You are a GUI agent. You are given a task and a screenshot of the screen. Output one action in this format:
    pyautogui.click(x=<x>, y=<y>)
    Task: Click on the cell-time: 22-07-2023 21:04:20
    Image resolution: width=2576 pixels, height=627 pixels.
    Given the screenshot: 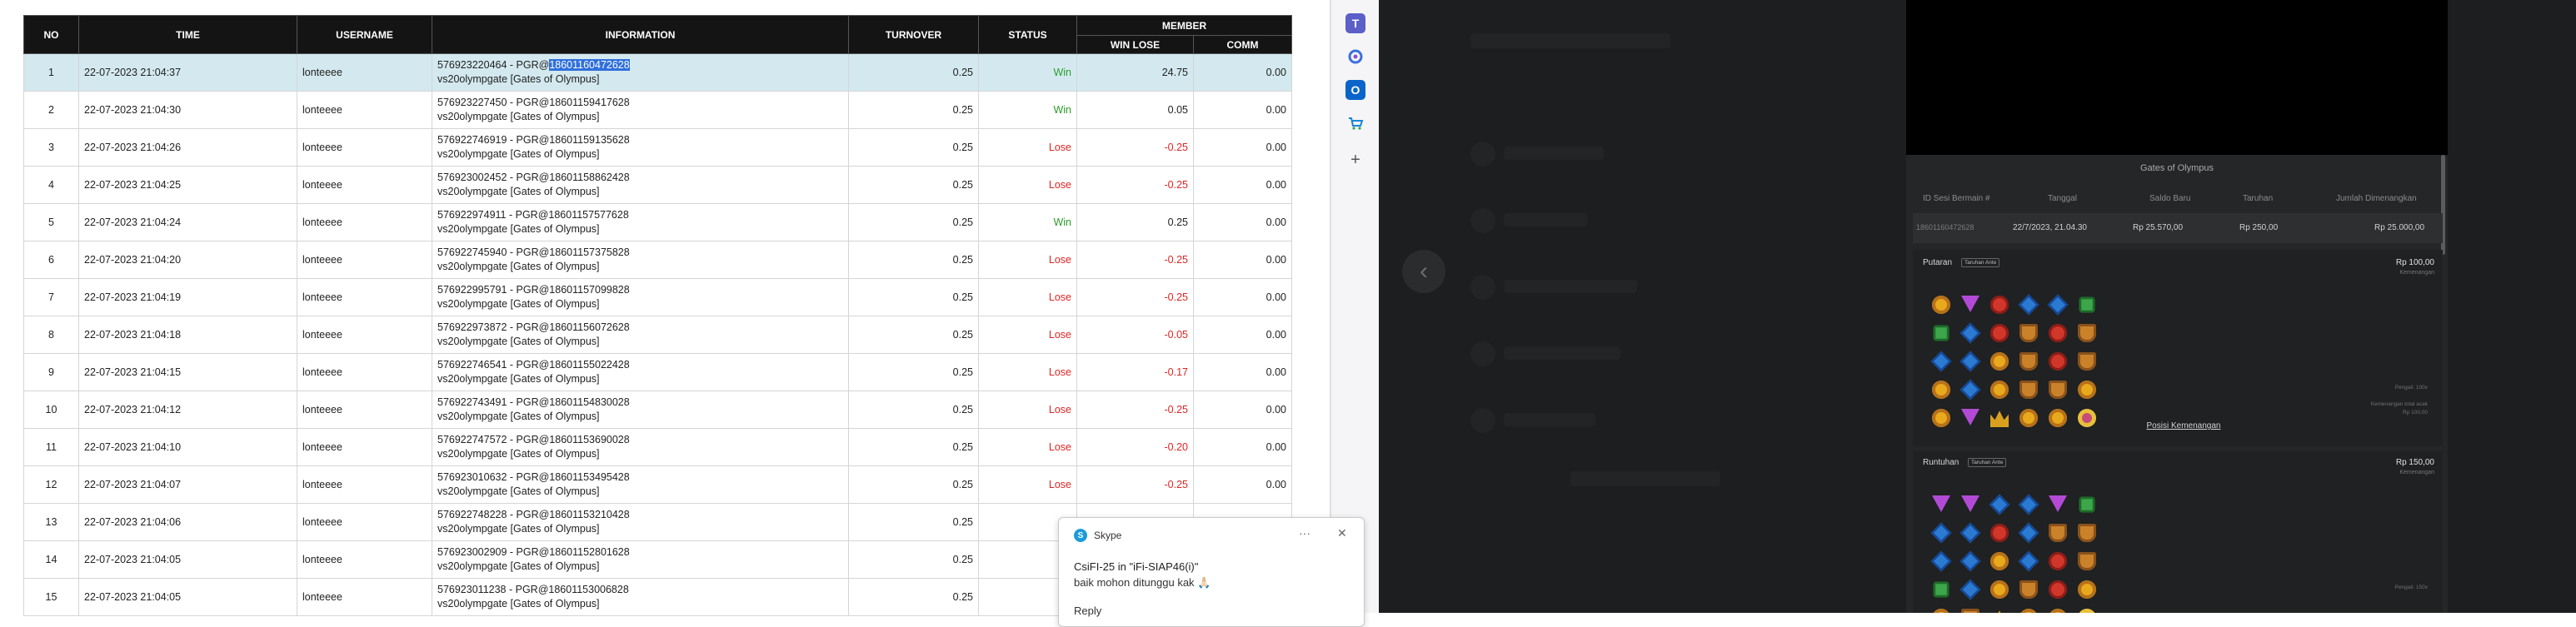 What is the action you would take?
    pyautogui.click(x=187, y=260)
    